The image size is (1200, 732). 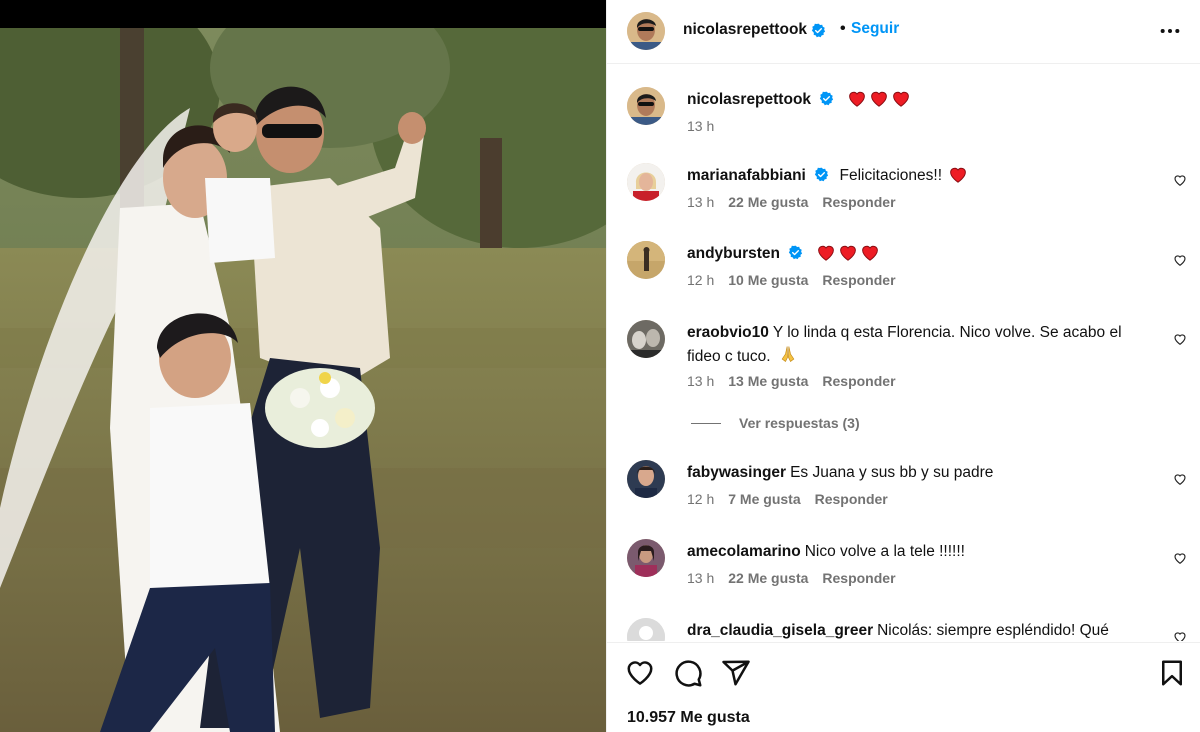 I want to click on author-username: nicolasrepettook, so click(x=754, y=30).